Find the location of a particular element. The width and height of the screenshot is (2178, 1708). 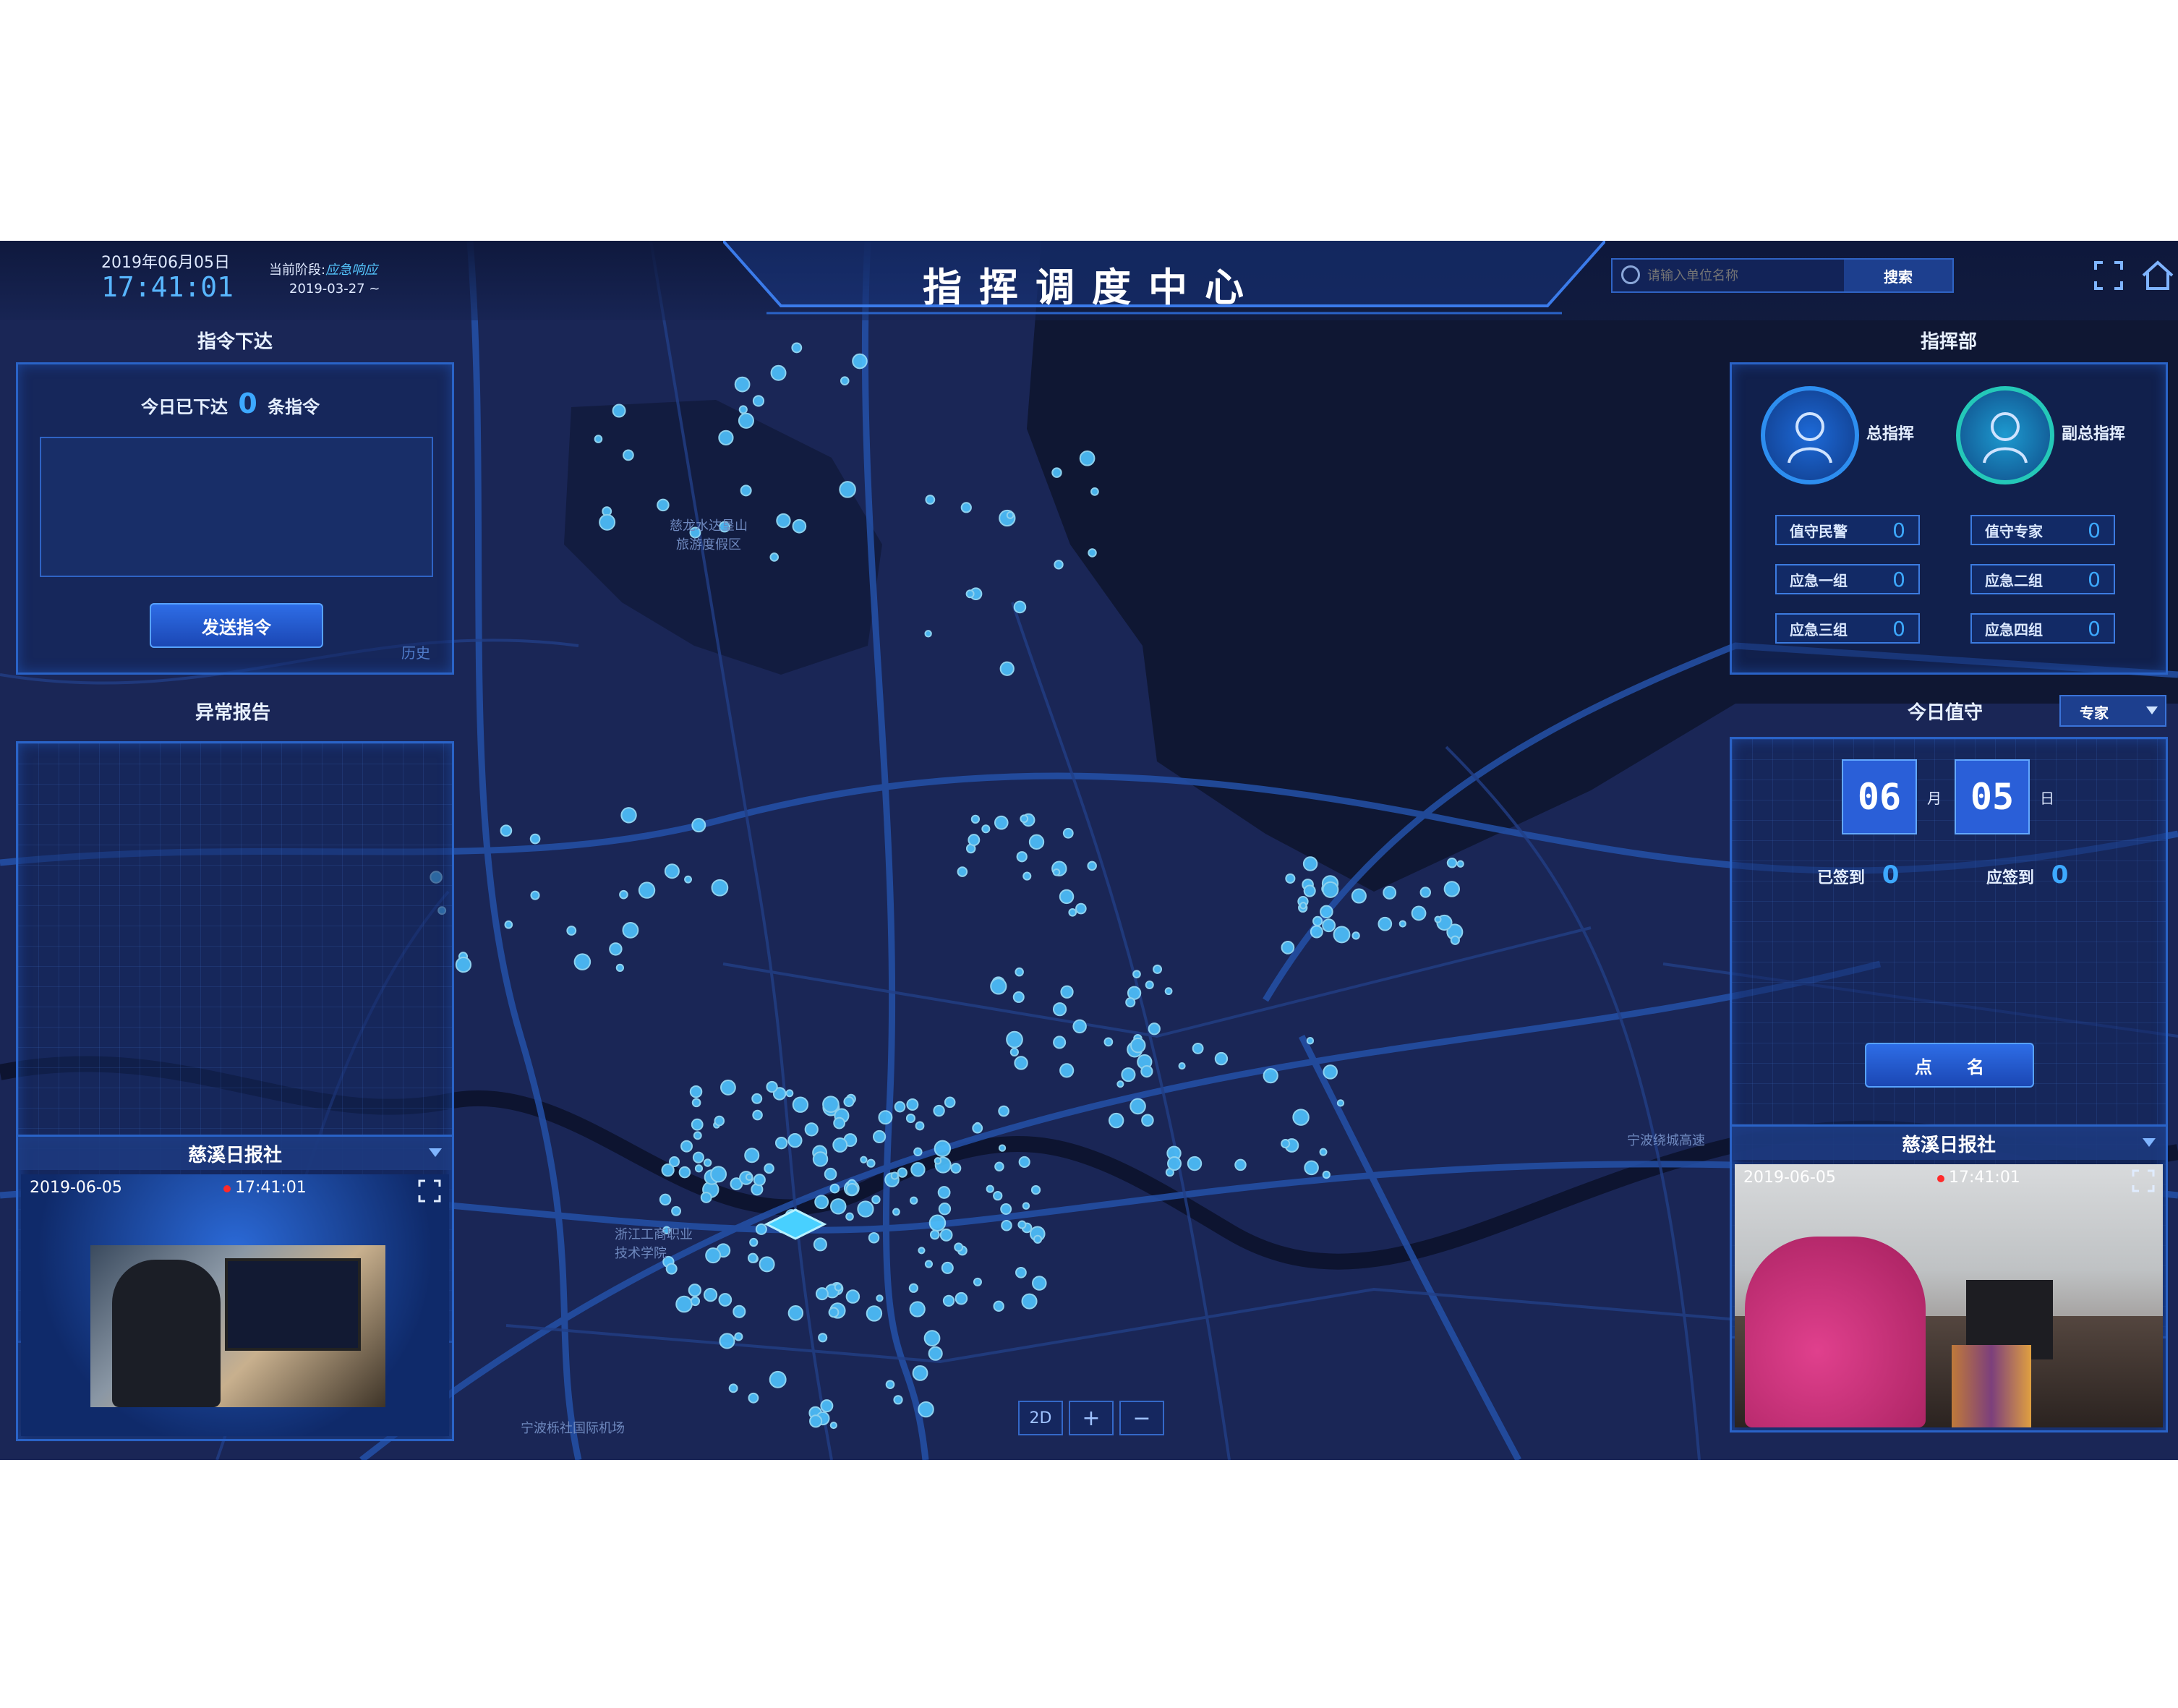

command-textarea is located at coordinates (236, 507).